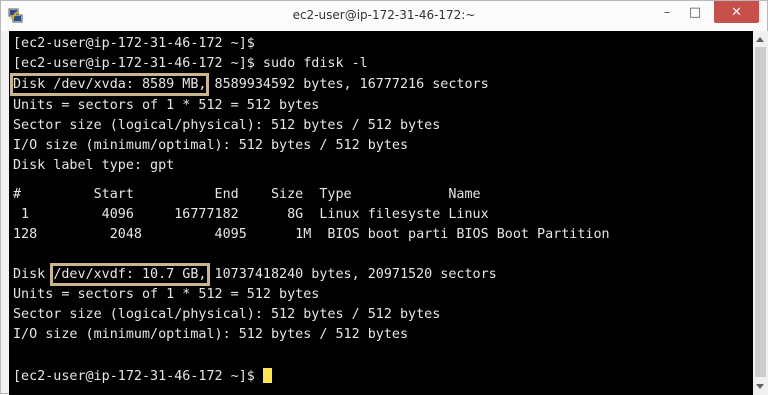 The image size is (768, 395). I want to click on terminal-prompt: [ec2-user@ip-172-31-46-172 ~]$, so click(142, 376).